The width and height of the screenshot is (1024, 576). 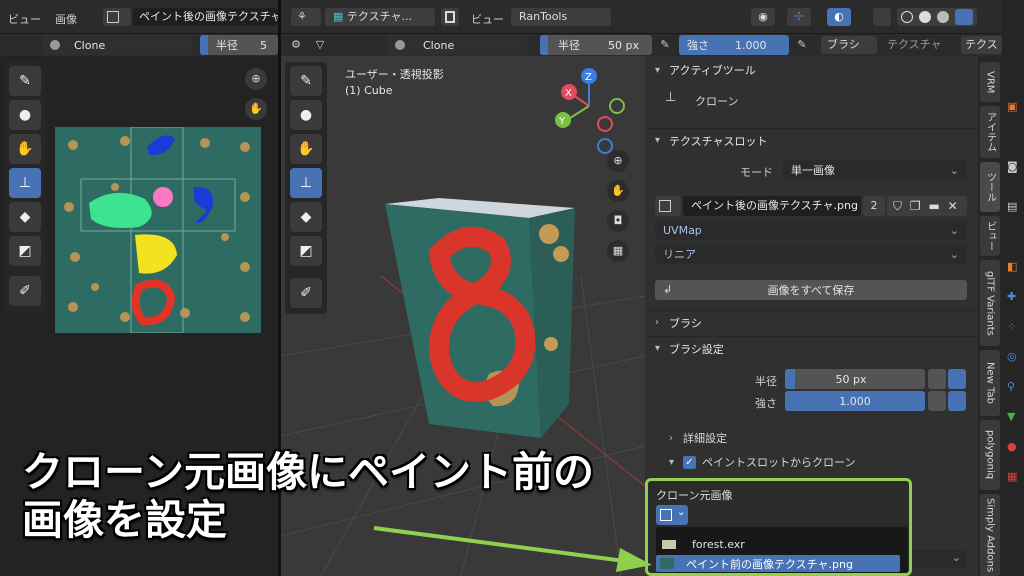 What do you see at coordinates (957, 401) in the screenshot?
I see `unified-strength-icon` at bounding box center [957, 401].